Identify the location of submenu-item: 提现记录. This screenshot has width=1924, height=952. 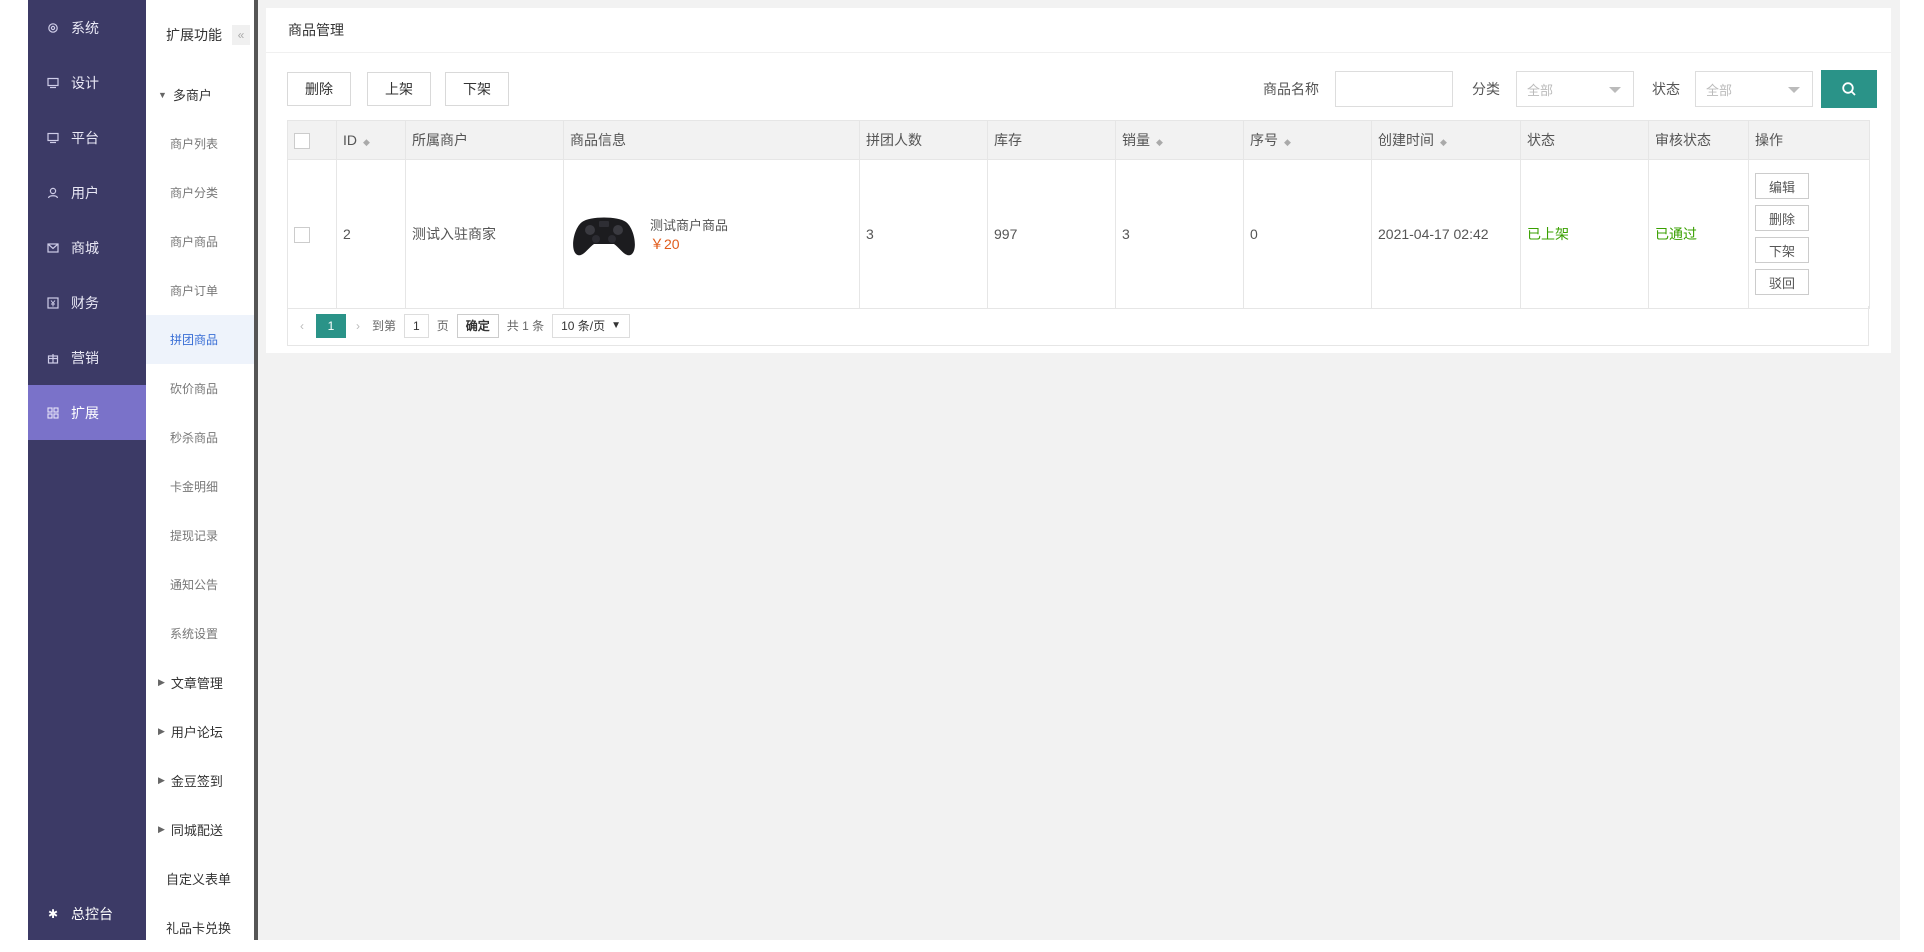
(200, 535).